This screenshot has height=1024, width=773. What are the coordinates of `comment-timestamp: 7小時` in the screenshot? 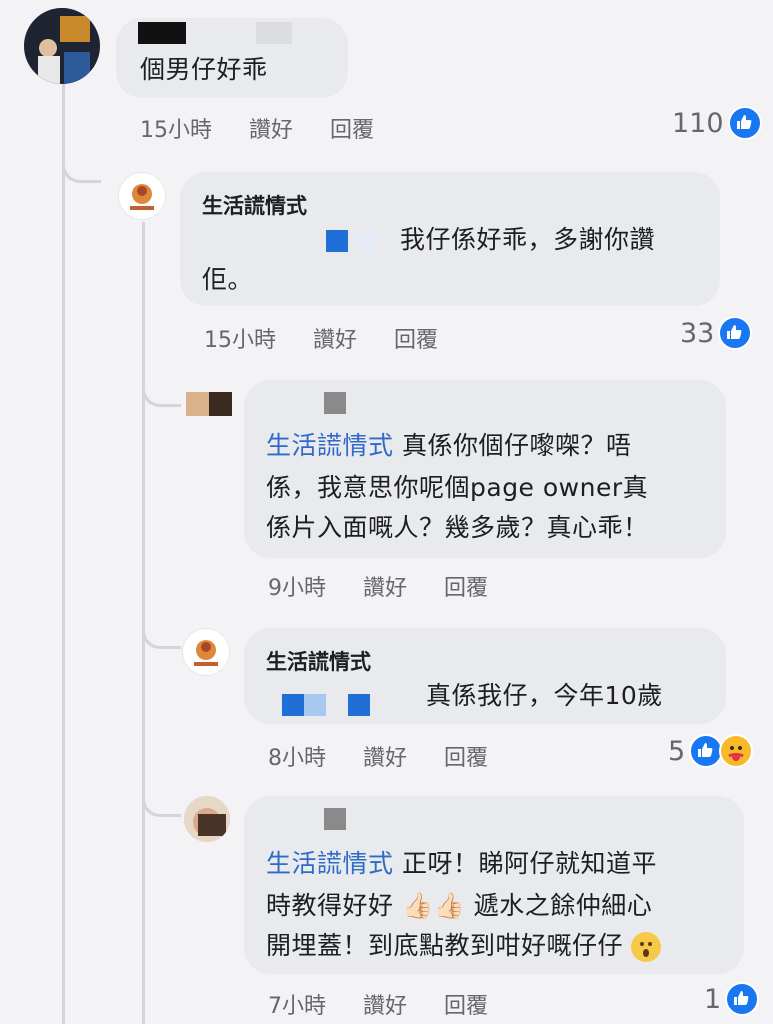 It's located at (297, 1006).